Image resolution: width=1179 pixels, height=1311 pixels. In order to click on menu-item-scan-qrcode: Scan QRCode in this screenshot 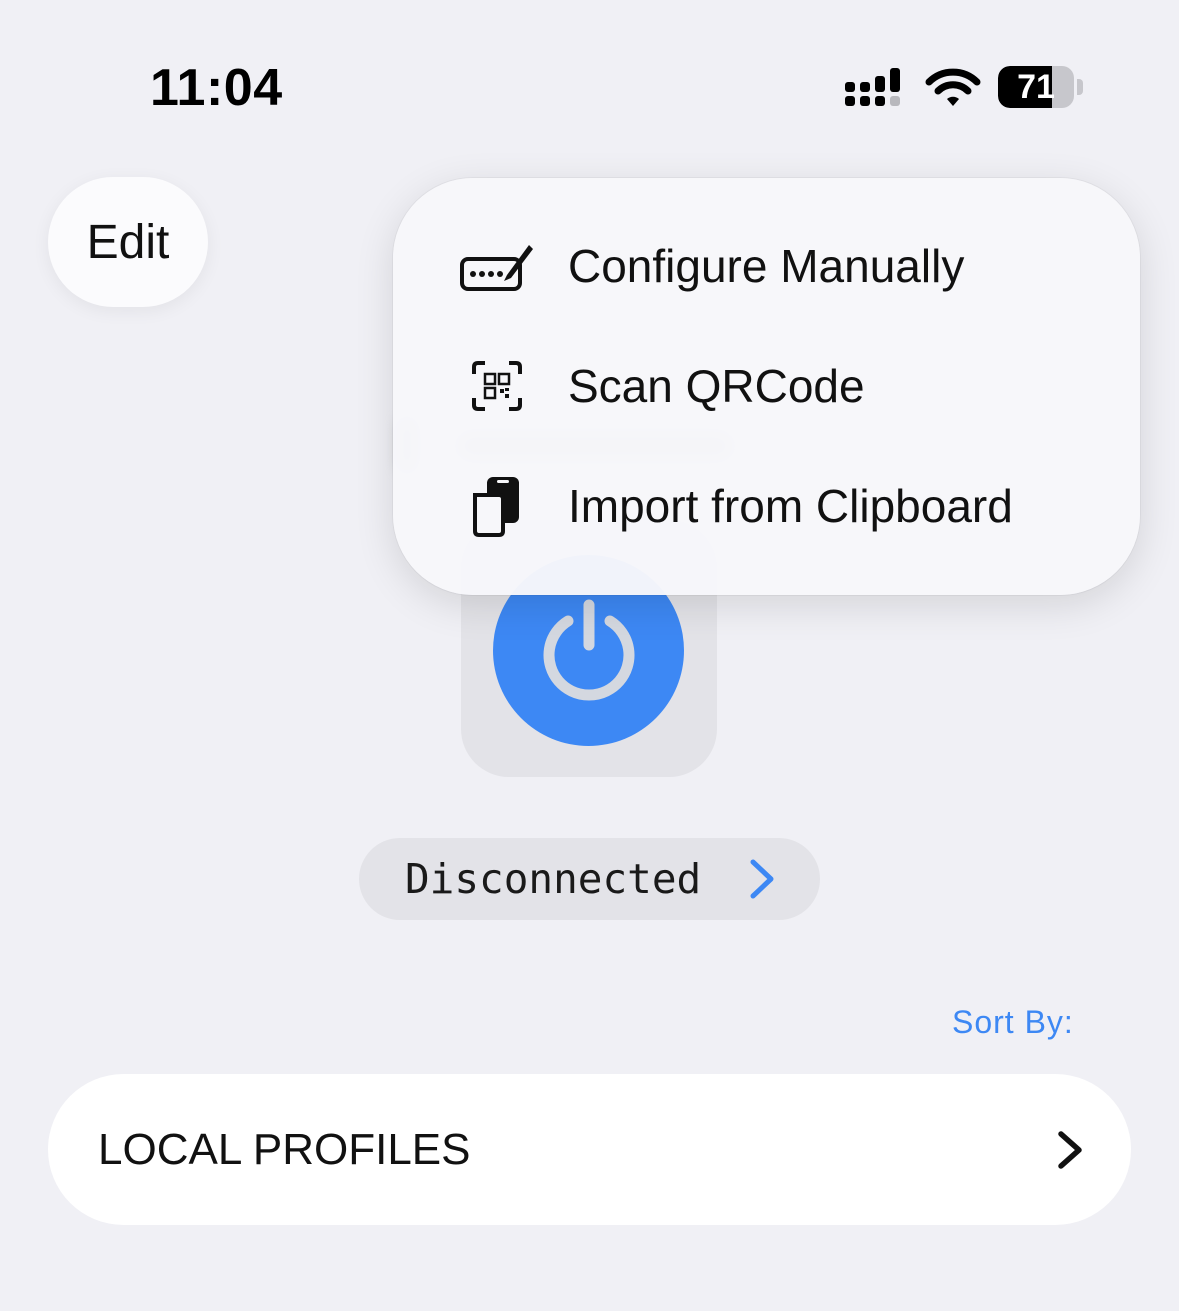, I will do `click(766, 386)`.